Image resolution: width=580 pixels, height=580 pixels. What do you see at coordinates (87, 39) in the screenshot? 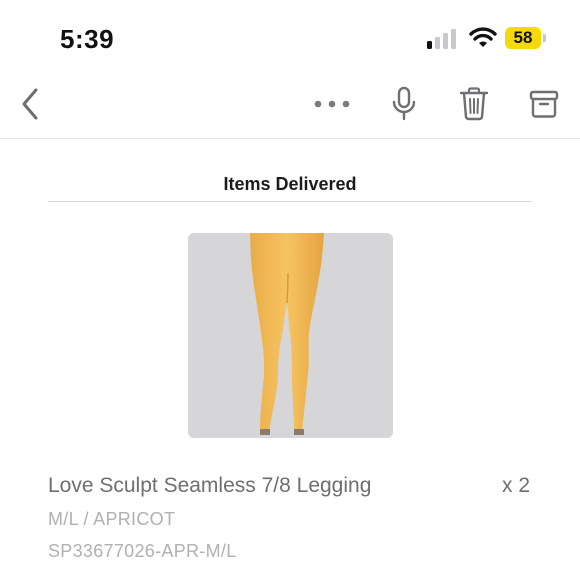
I see `status-time: 5:39` at bounding box center [87, 39].